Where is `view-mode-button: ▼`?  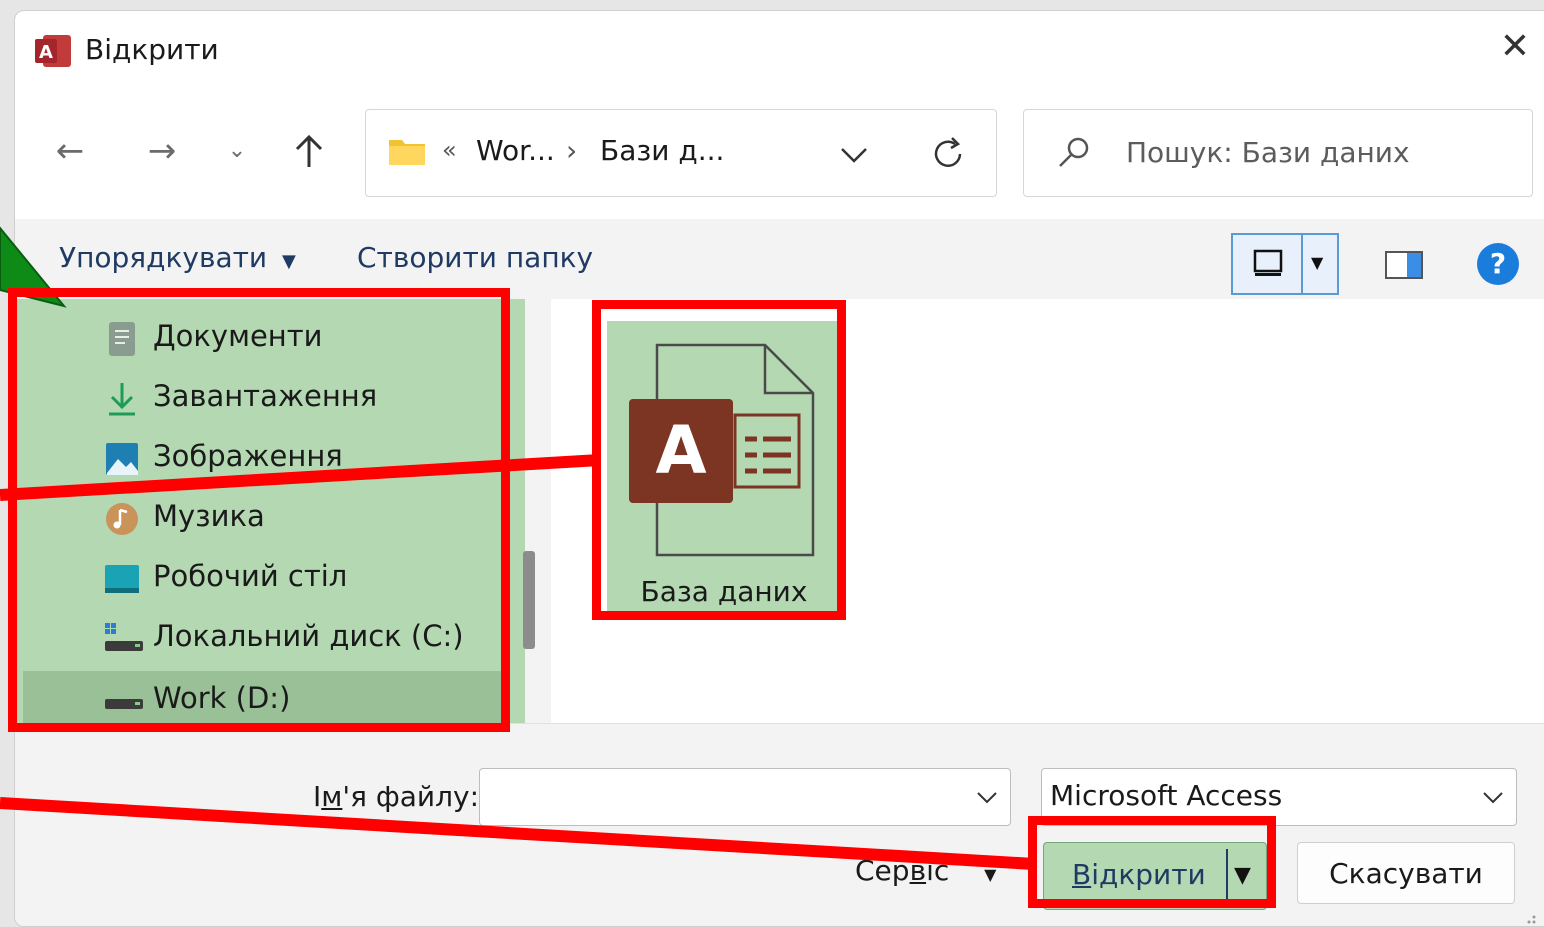 view-mode-button: ▼ is located at coordinates (1285, 264).